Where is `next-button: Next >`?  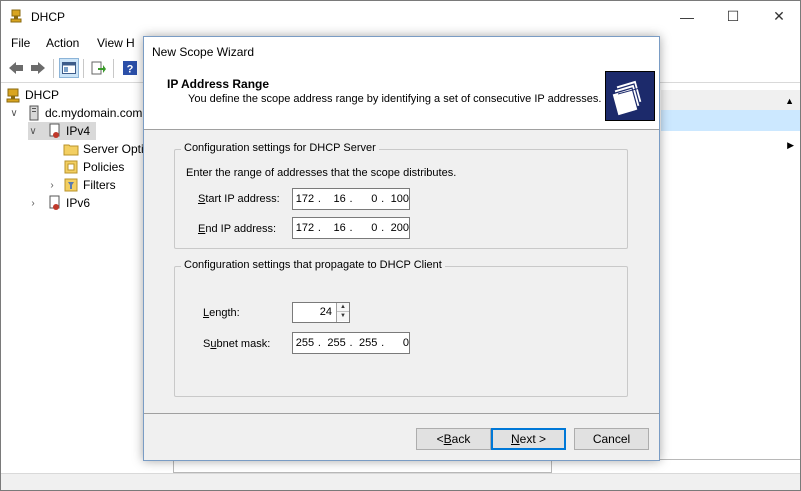 next-button: Next > is located at coordinates (528, 439).